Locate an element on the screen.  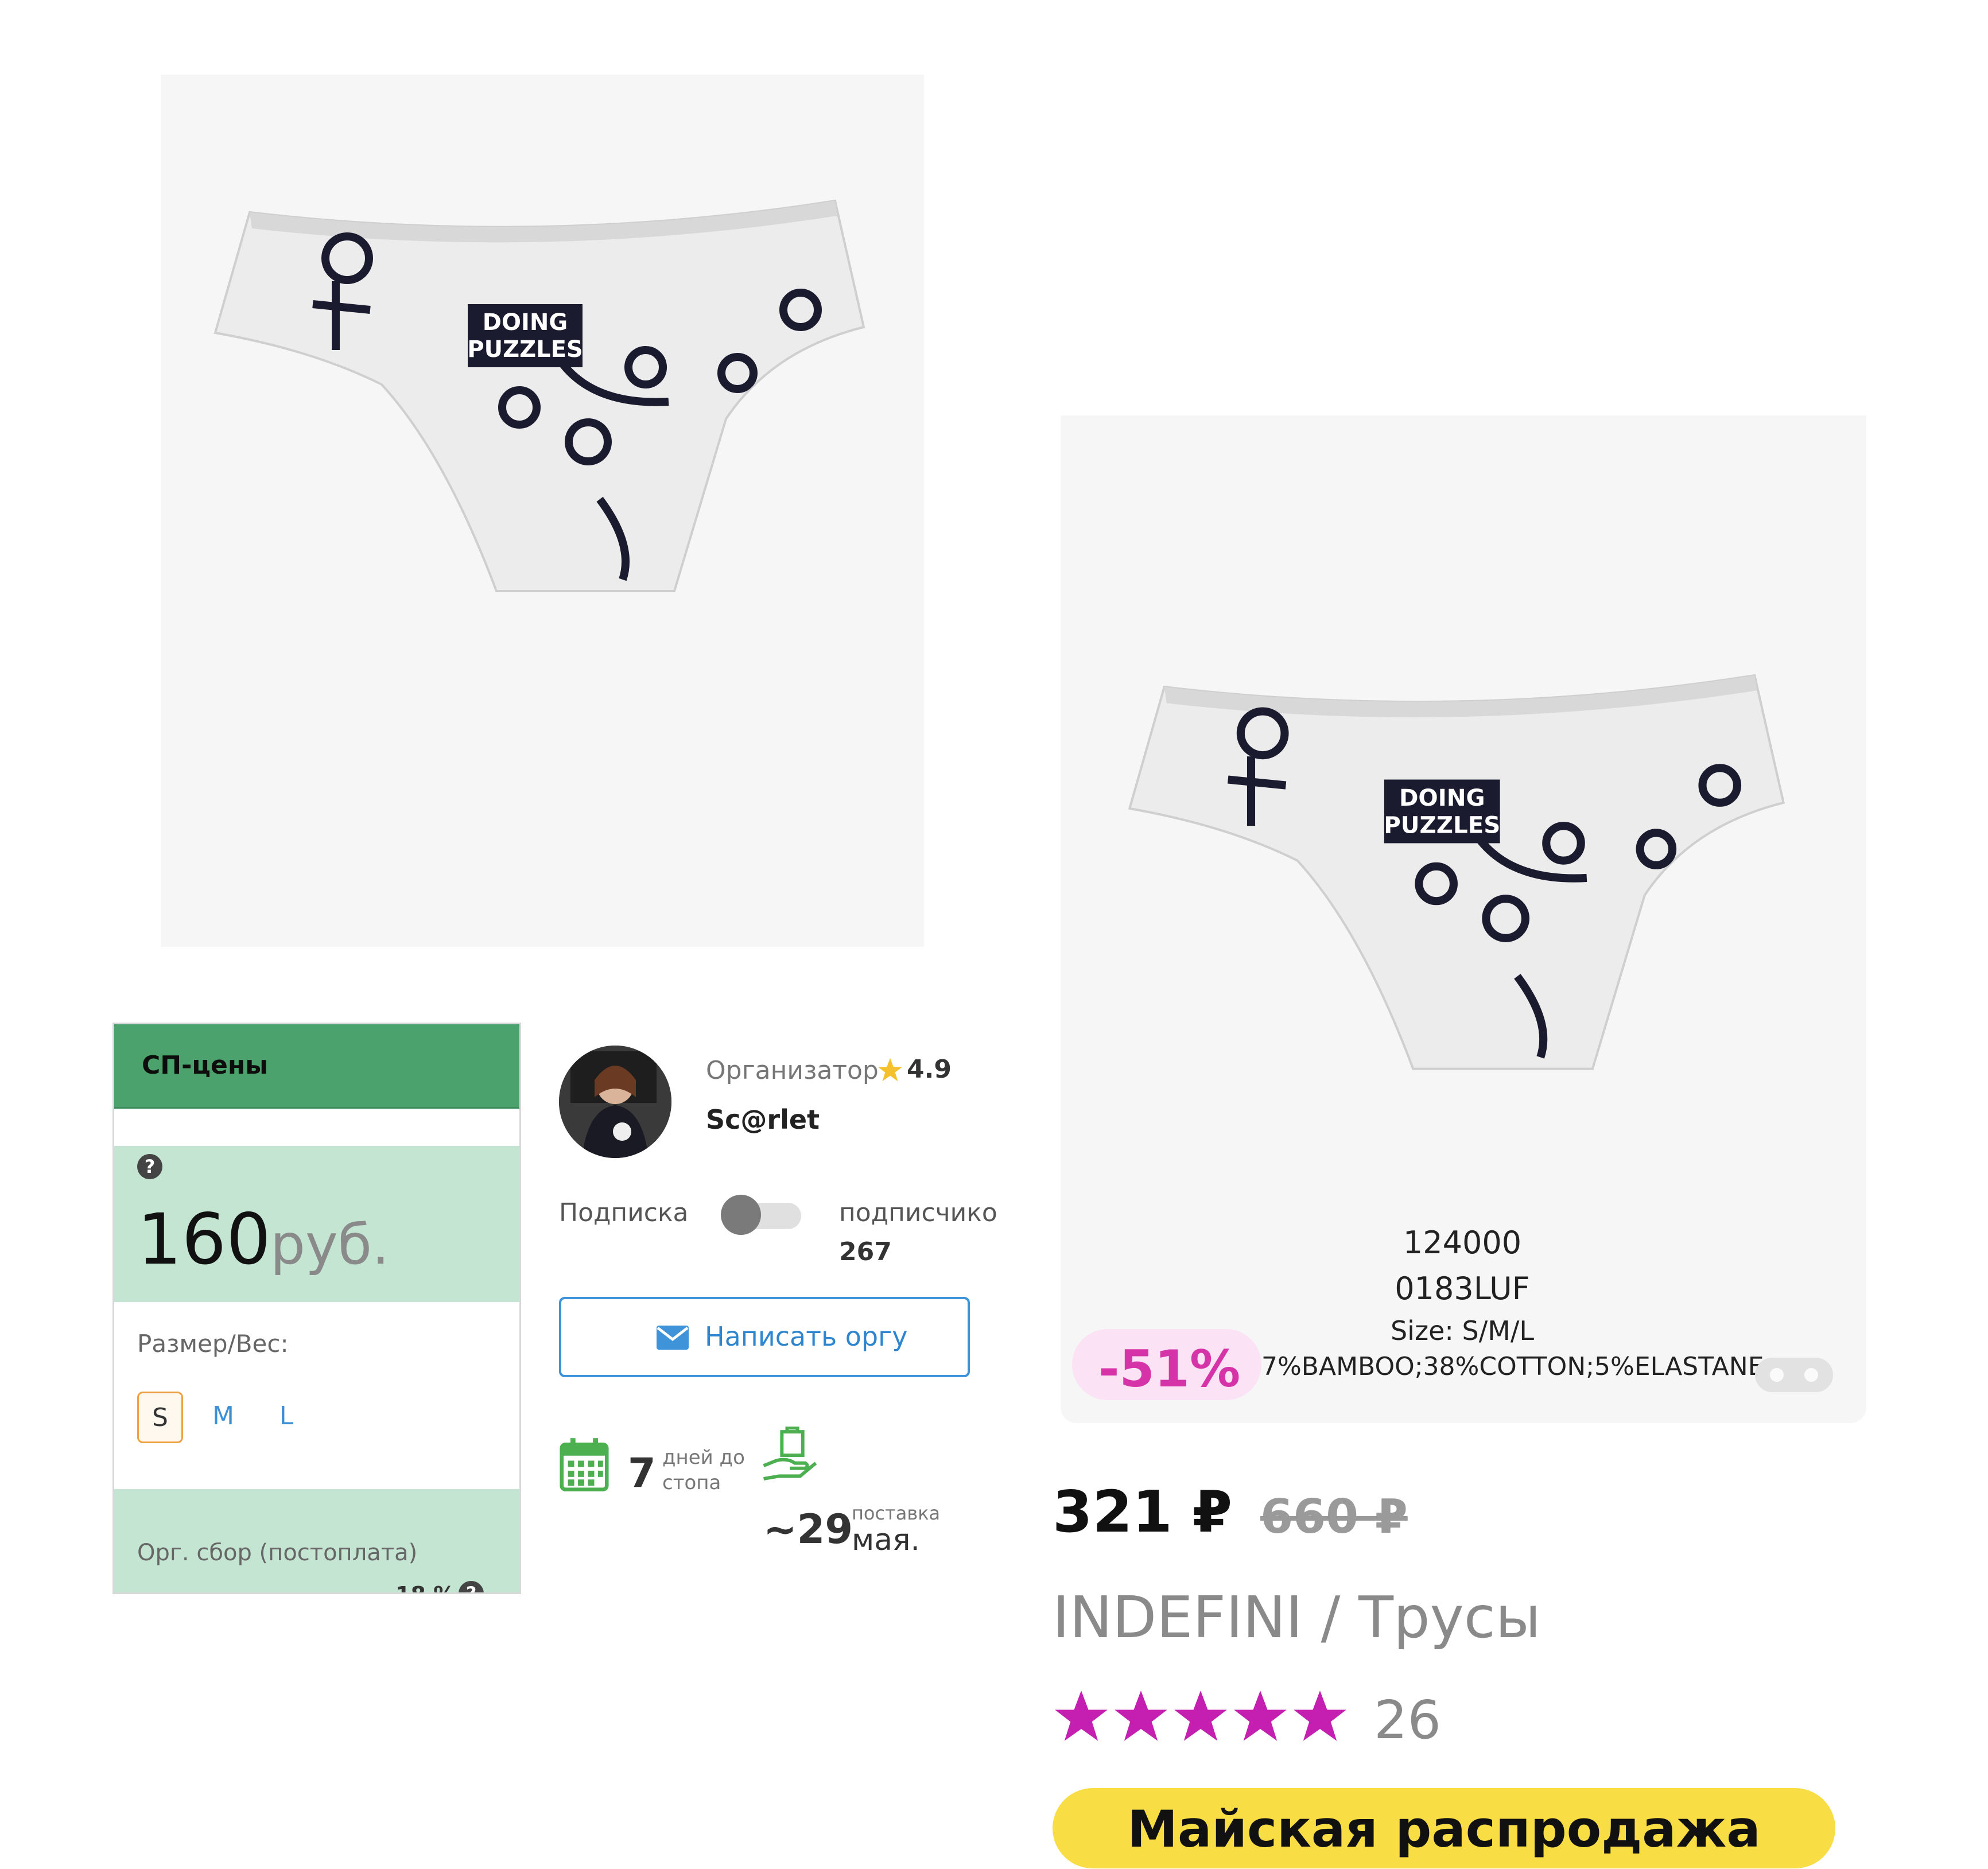
subscription-label: Подписка is located at coordinates (624, 1212).